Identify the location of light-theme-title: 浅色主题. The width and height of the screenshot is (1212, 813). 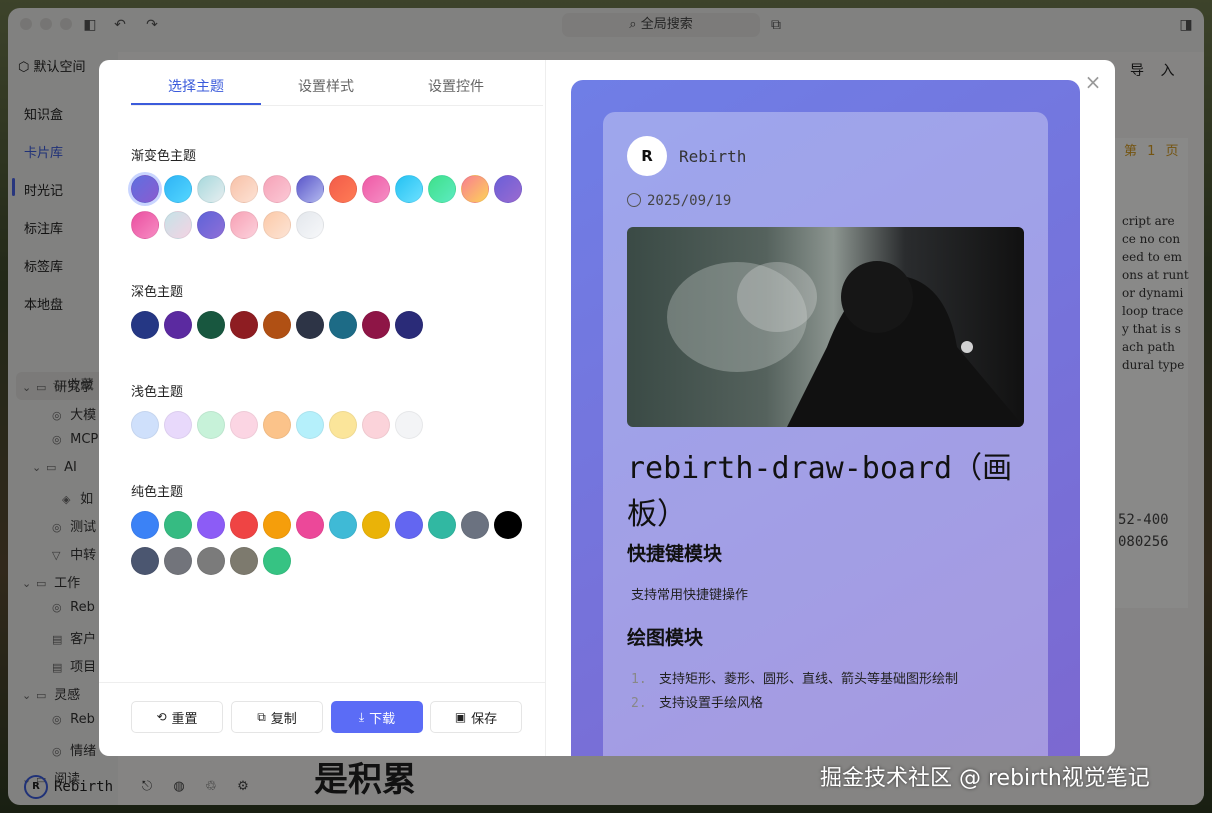
(157, 392).